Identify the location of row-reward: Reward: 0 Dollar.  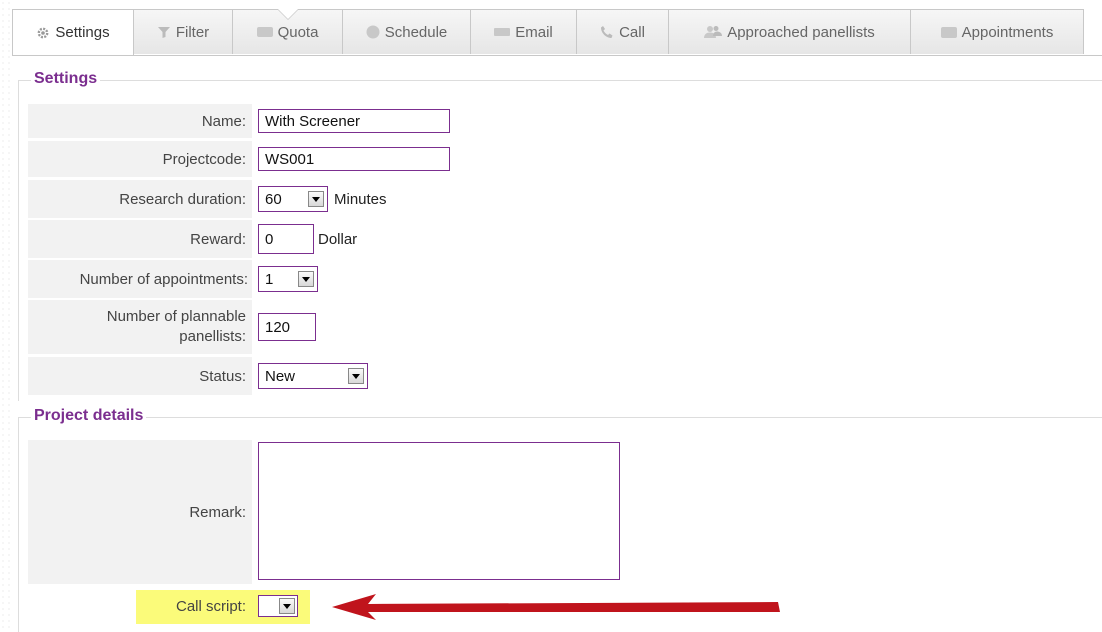
(192, 239).